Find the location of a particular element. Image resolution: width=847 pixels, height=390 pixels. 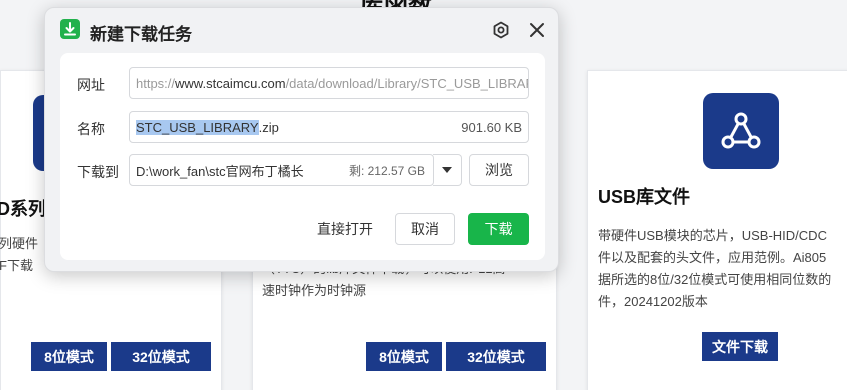

card-description: 列硬件 F下载 is located at coordinates (19, 255).